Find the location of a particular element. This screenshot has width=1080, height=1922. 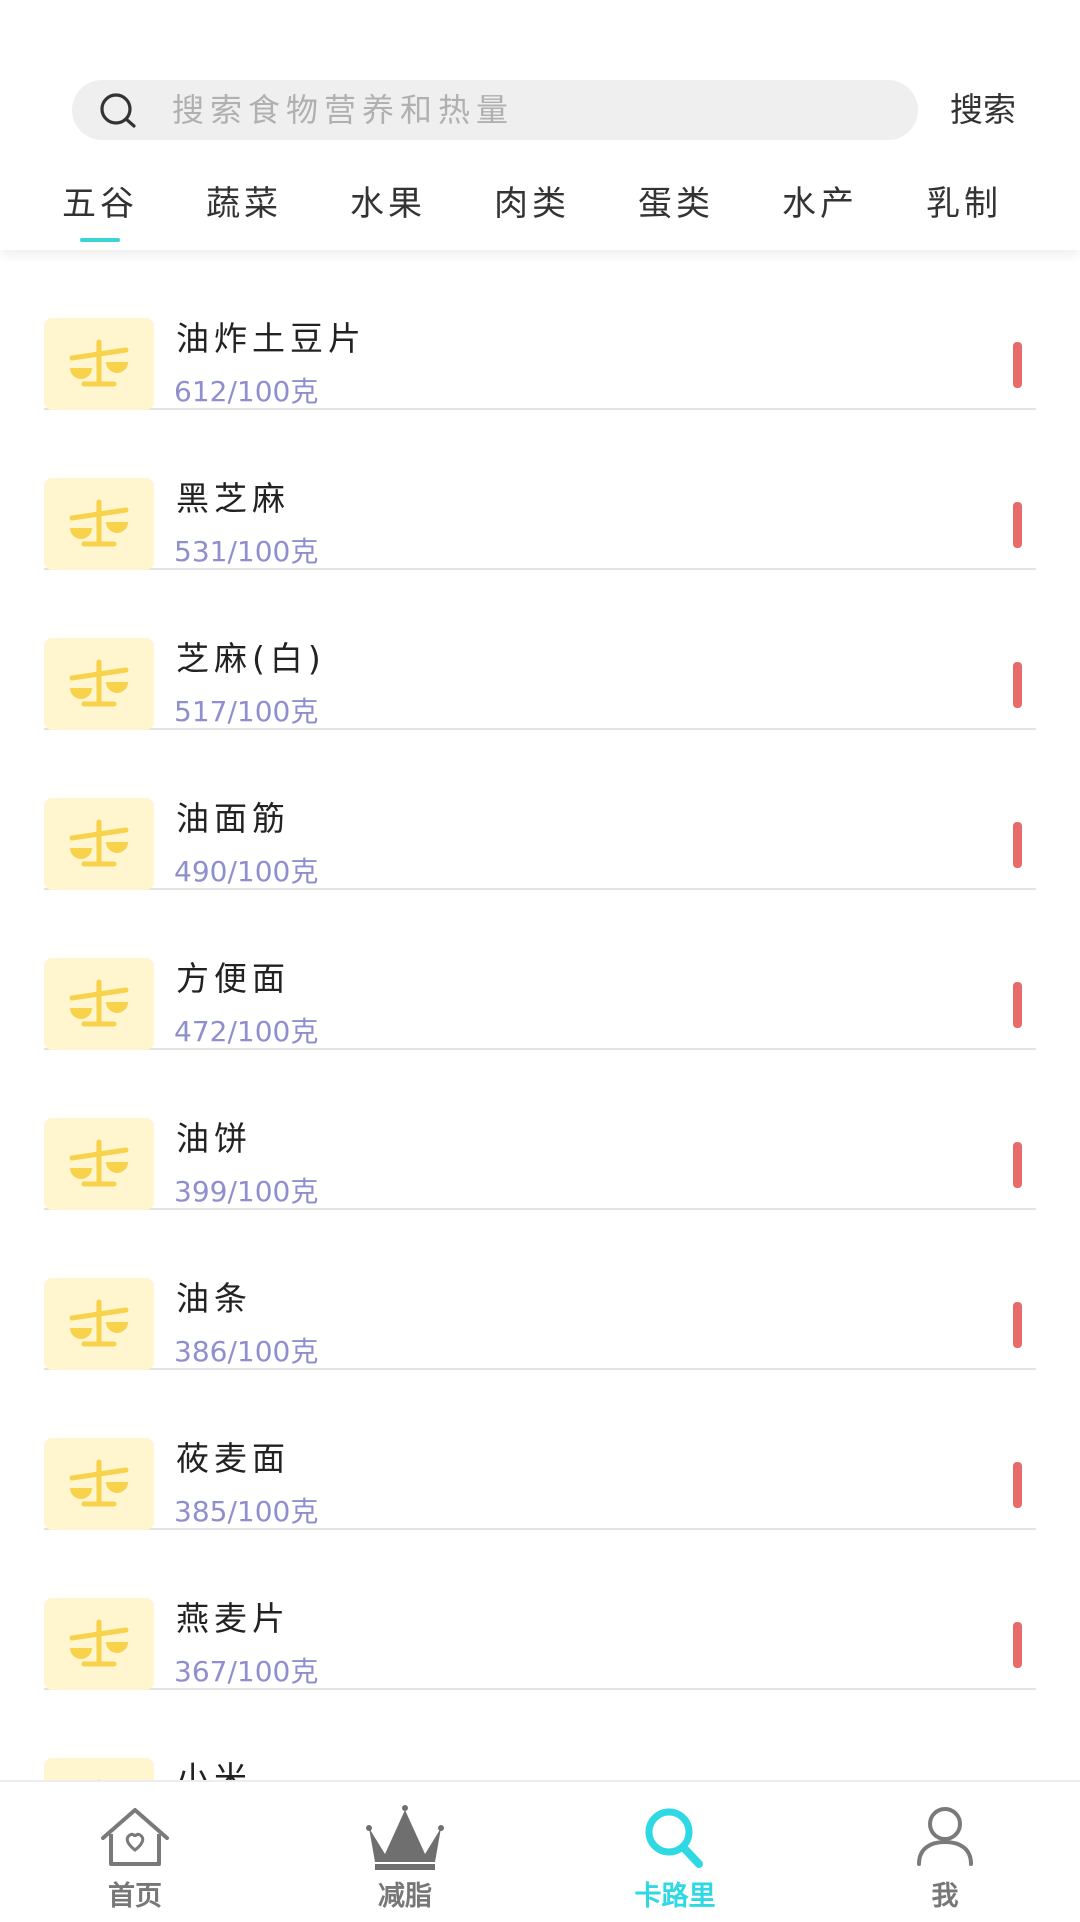

food-calories: 386/100克 is located at coordinates (246, 1351).